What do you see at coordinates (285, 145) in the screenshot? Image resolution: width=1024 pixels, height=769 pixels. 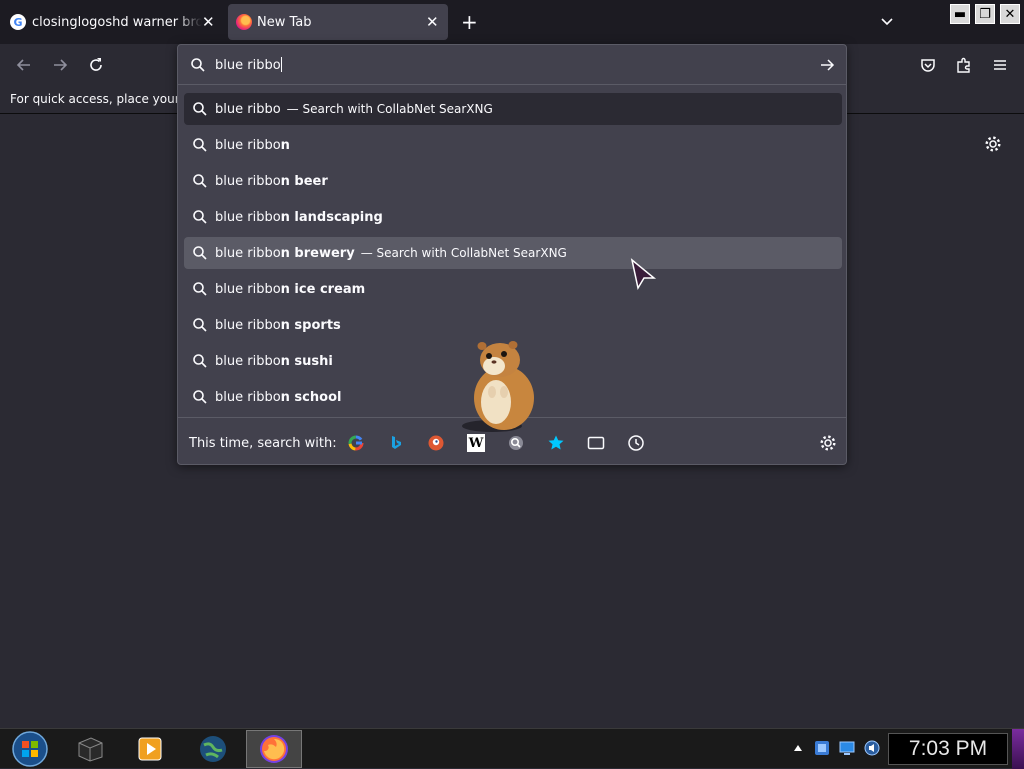 I see `suggestion-completion: n` at bounding box center [285, 145].